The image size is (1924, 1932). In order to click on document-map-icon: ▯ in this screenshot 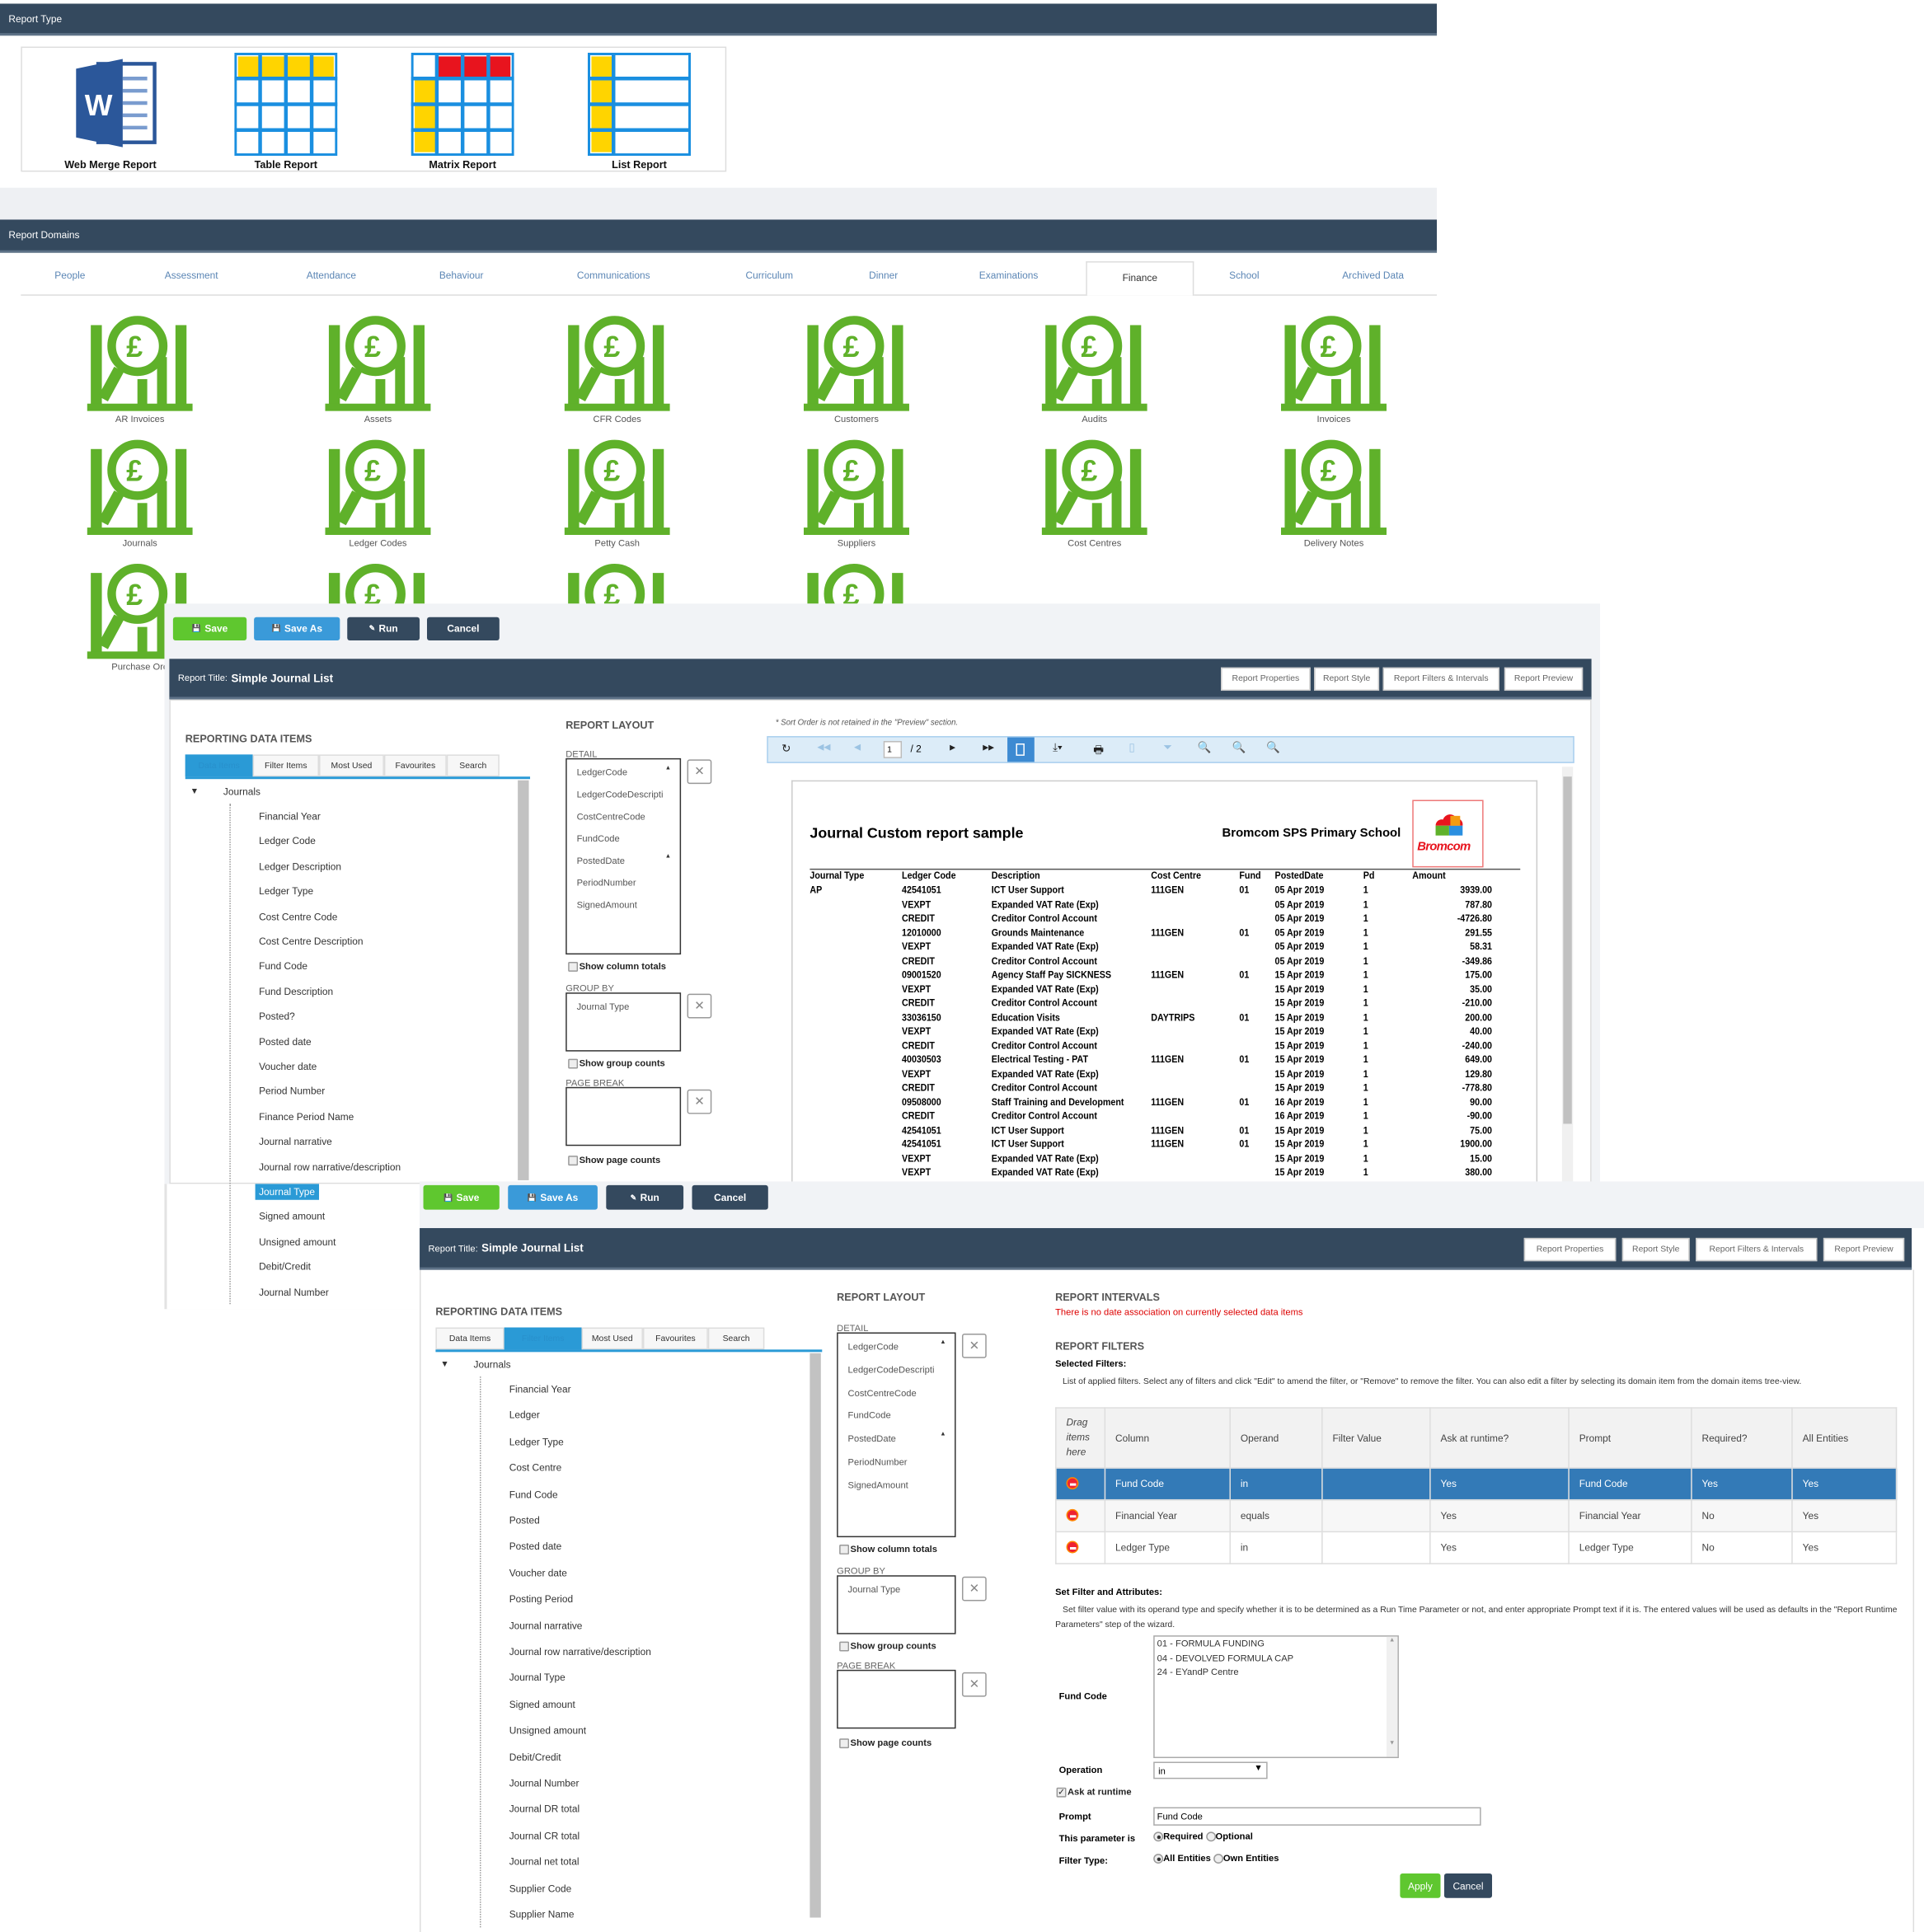, I will do `click(1131, 748)`.